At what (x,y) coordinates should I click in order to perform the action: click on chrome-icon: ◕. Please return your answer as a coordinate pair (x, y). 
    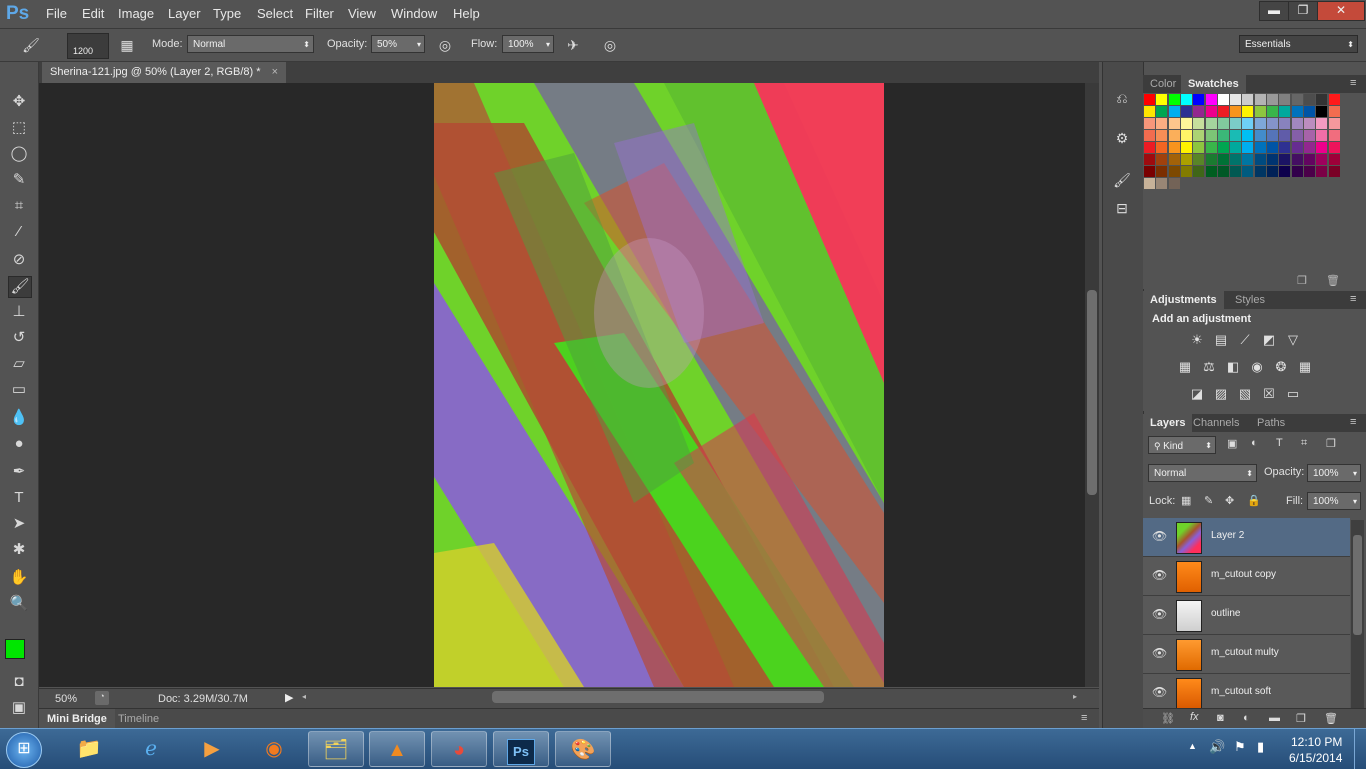
    Looking at the image, I should click on (459, 749).